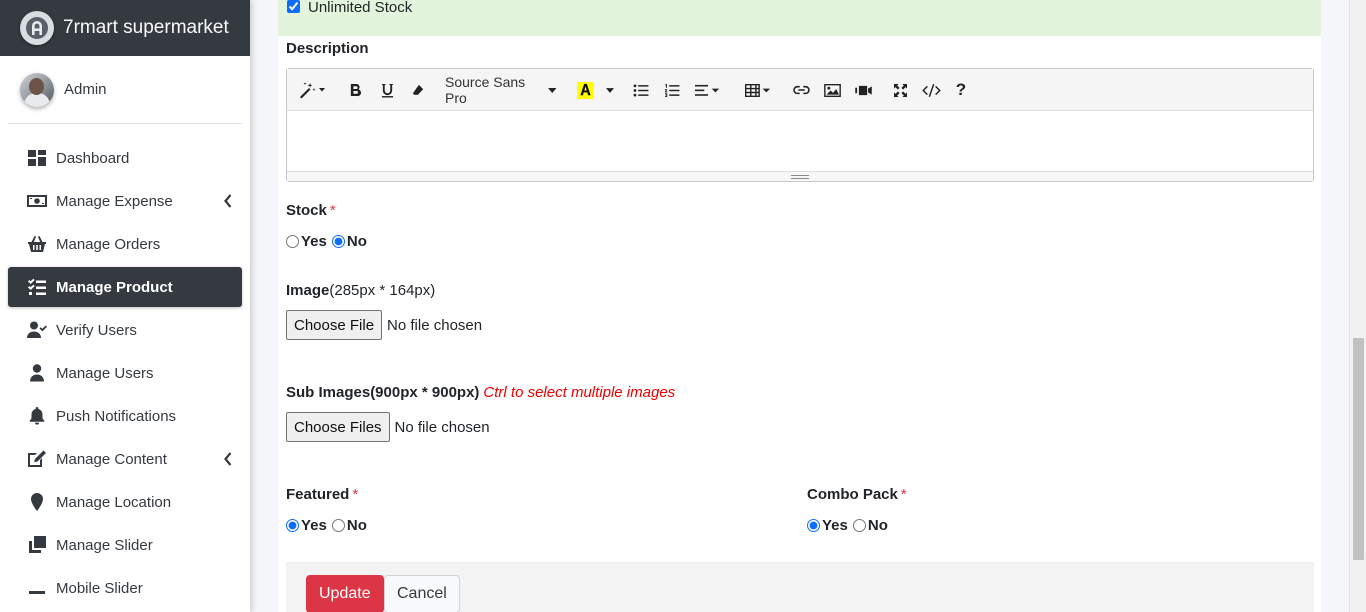  I want to click on tasks-icon, so click(37, 287).